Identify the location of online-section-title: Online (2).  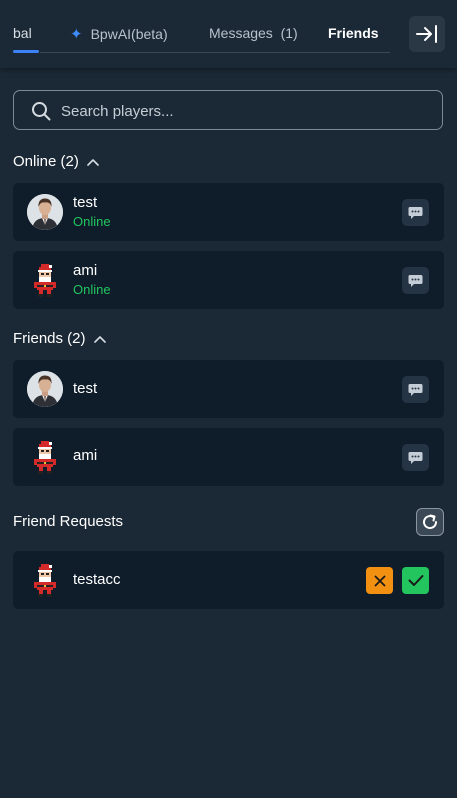
(46, 161).